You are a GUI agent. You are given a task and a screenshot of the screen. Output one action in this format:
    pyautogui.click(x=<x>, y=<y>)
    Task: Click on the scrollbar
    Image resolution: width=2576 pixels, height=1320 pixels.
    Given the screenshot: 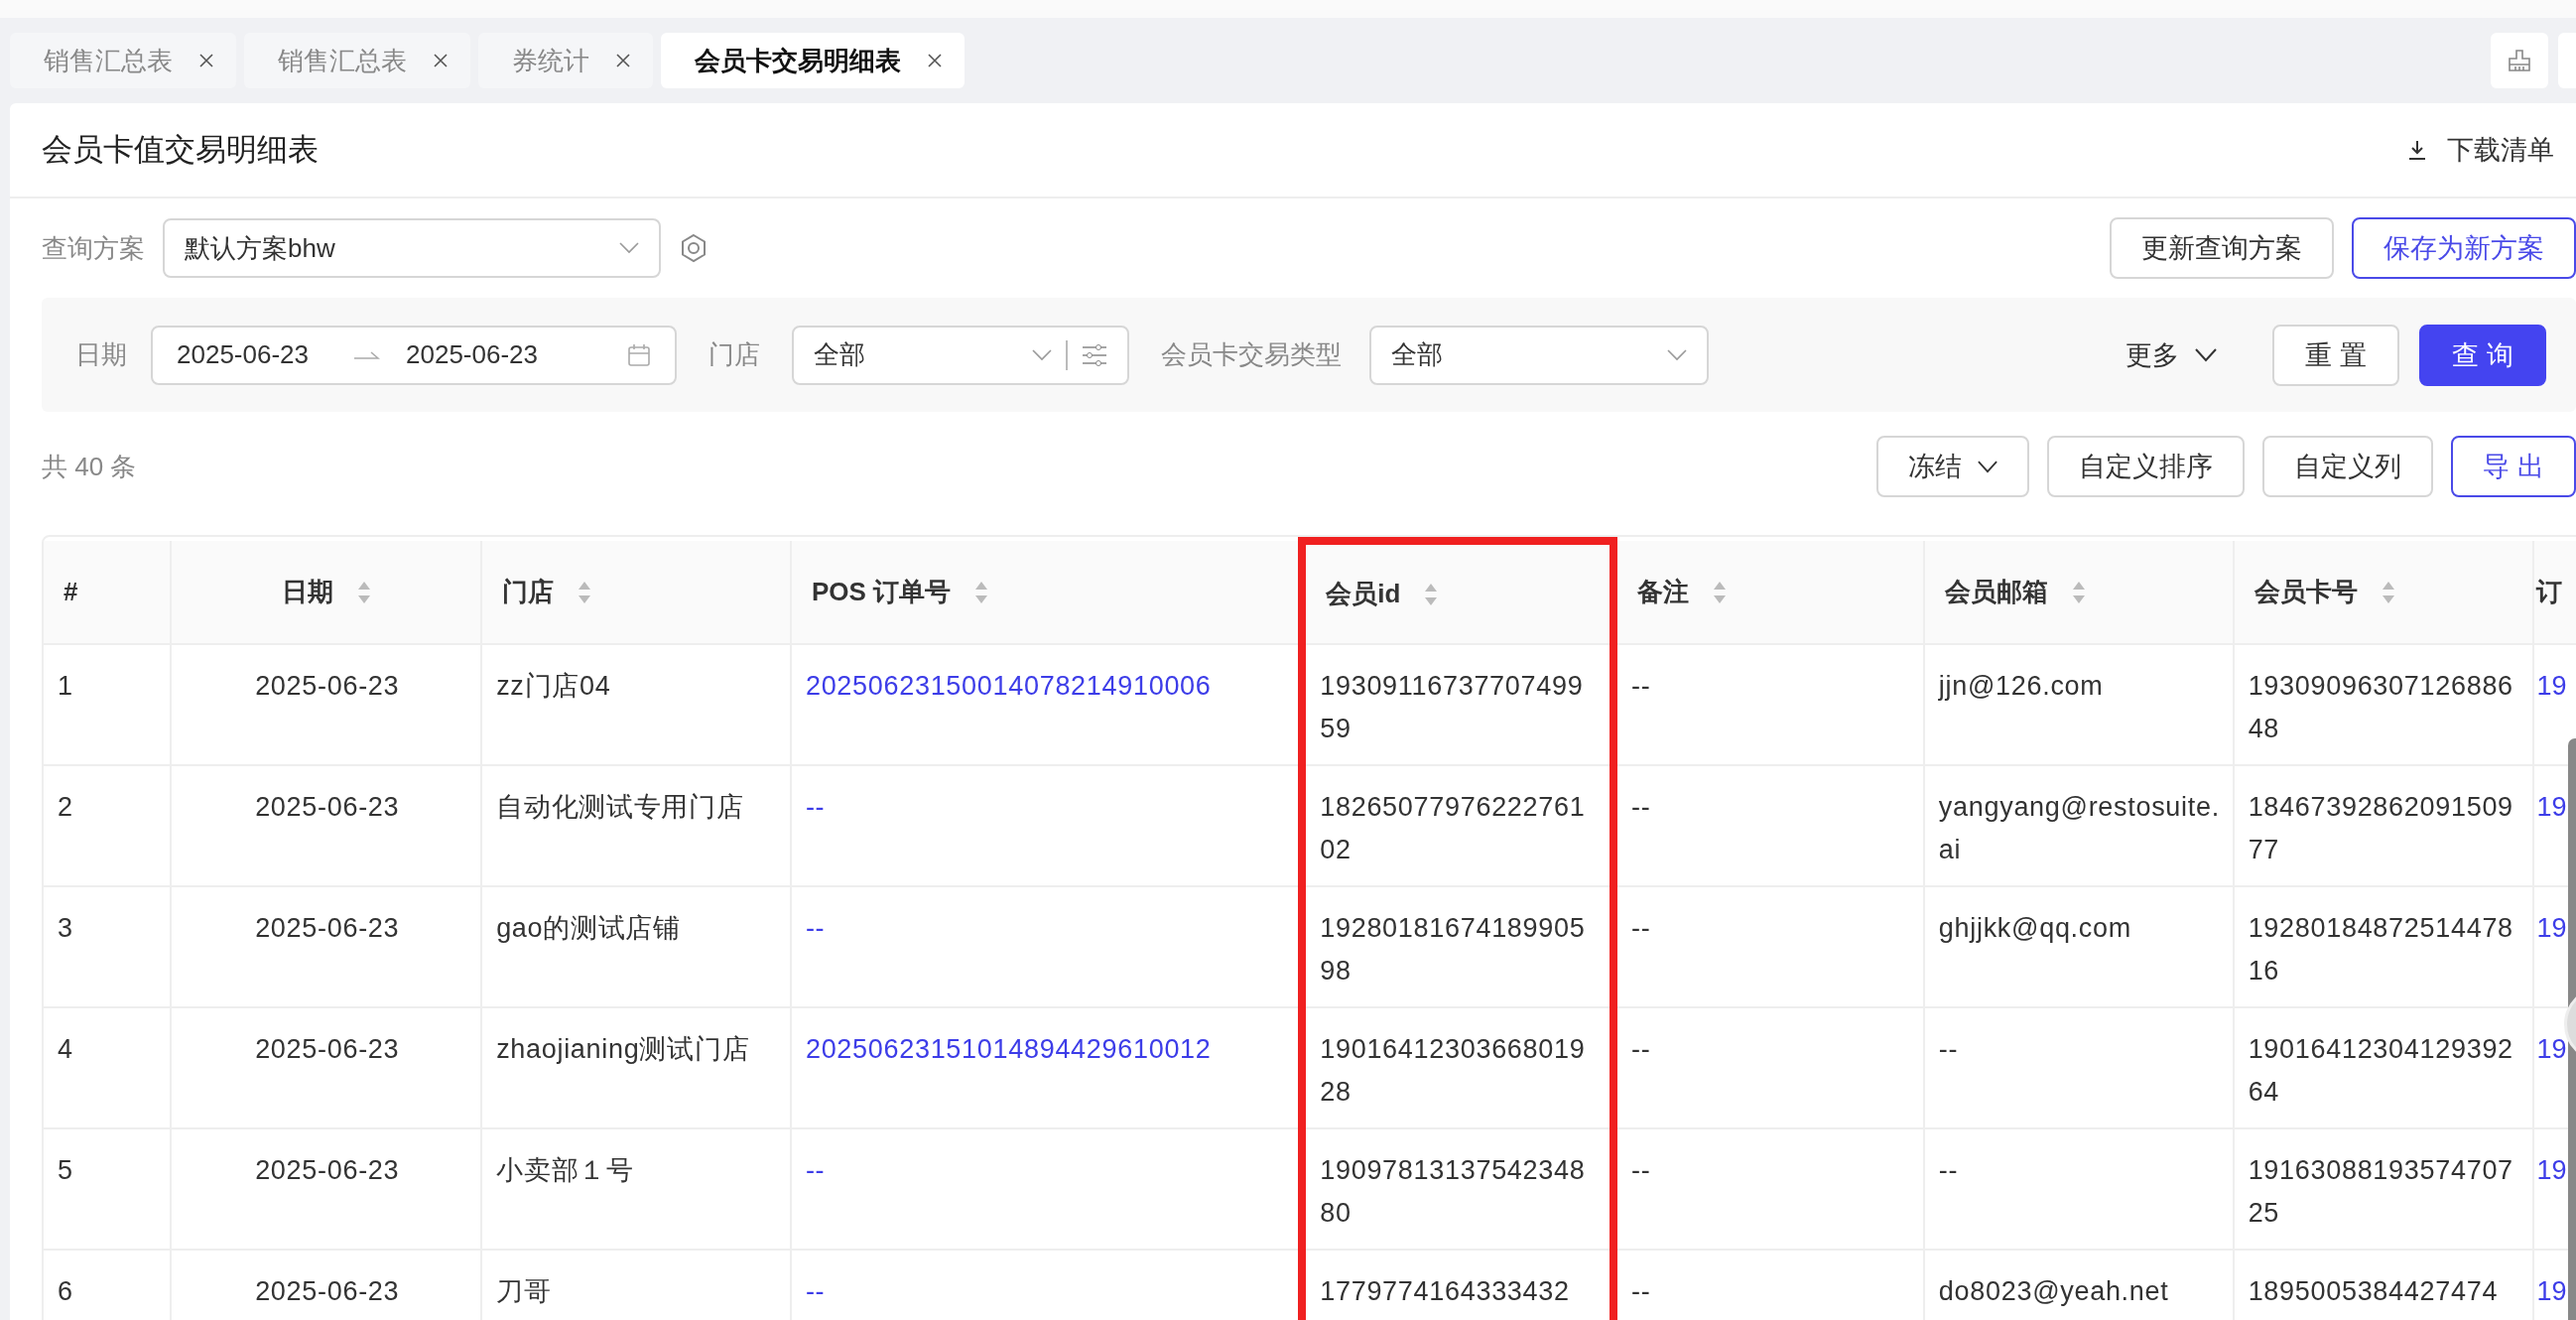 What is the action you would take?
    pyautogui.click(x=2572, y=1029)
    